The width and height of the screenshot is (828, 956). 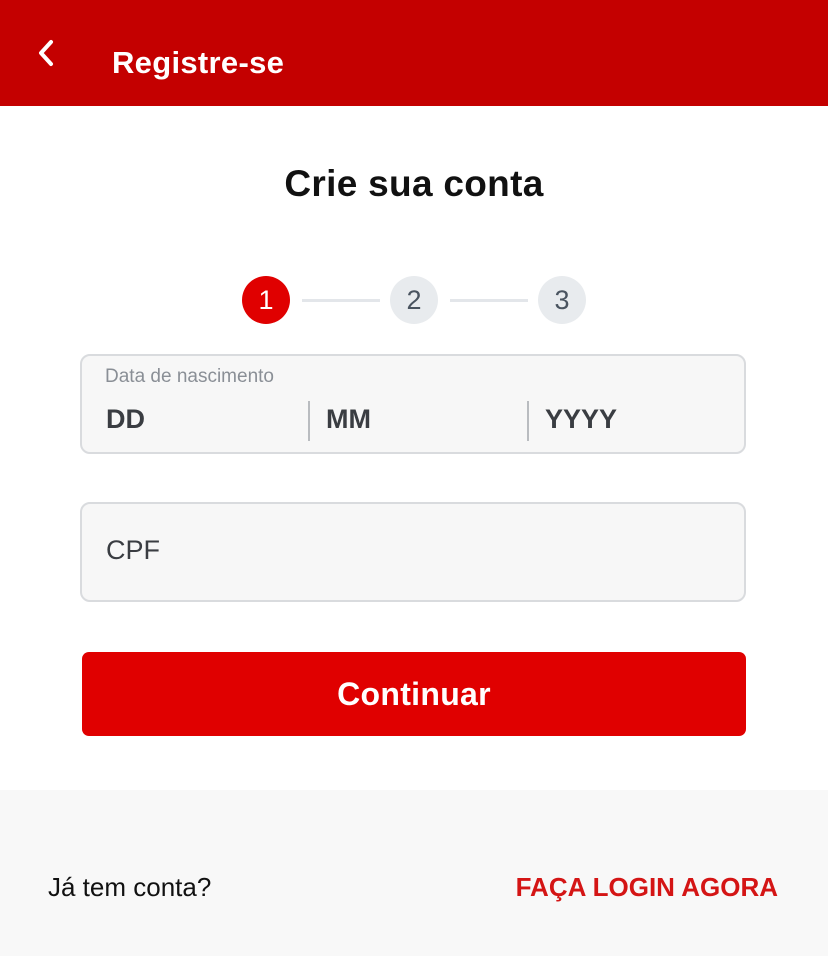 What do you see at coordinates (189, 376) in the screenshot?
I see `birth-date-label: Data de nascimento` at bounding box center [189, 376].